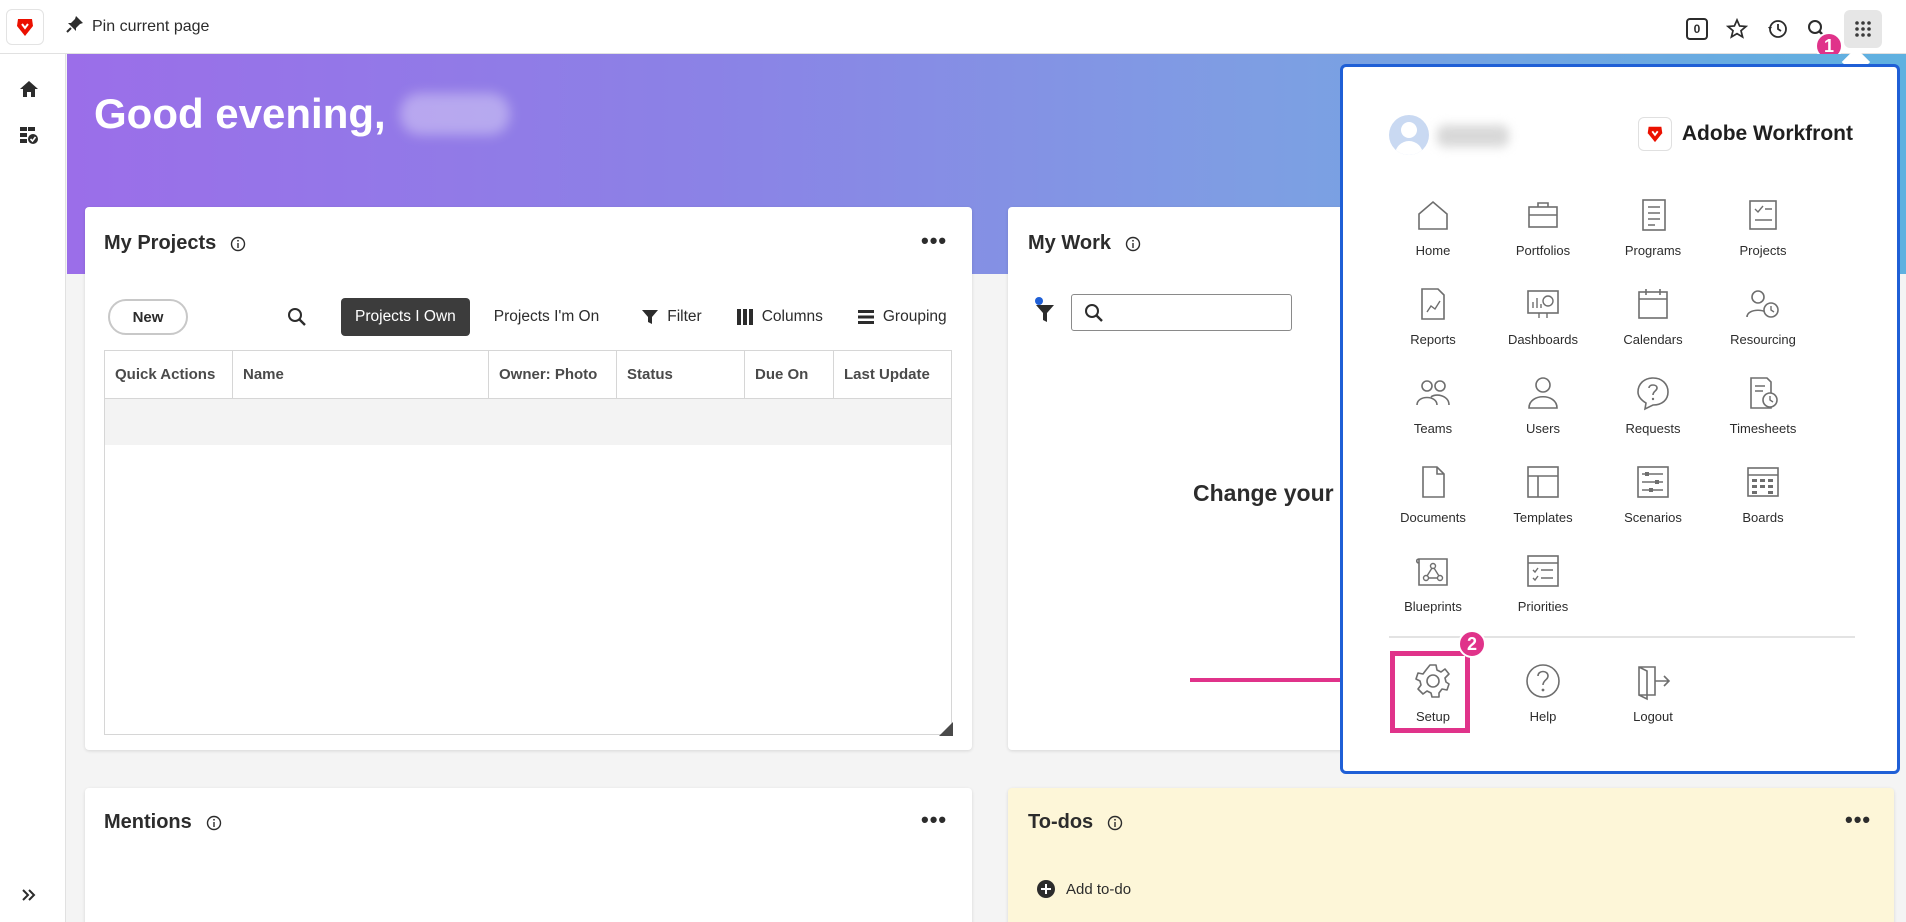  Describe the element at coordinates (1653, 339) in the screenshot. I see `app-label: Calendars` at that location.